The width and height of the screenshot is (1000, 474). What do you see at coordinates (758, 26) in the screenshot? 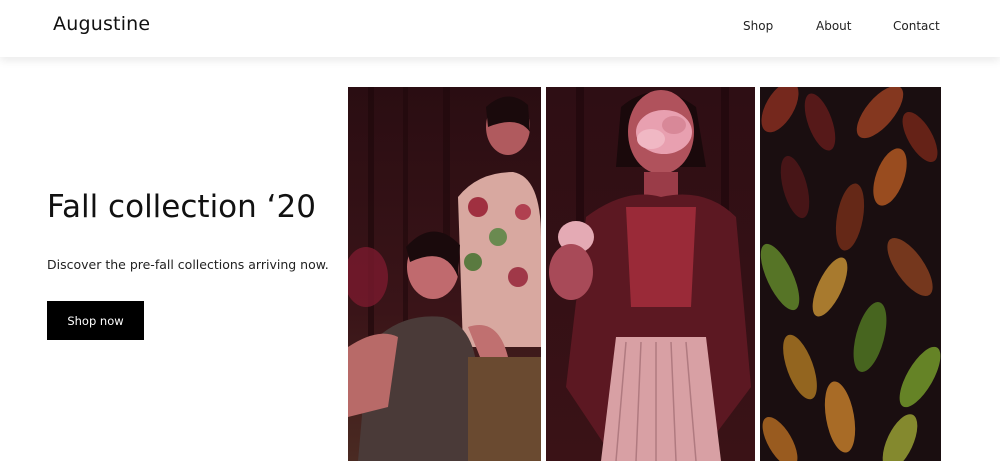
I see `nav-link-shop: Shop` at bounding box center [758, 26].